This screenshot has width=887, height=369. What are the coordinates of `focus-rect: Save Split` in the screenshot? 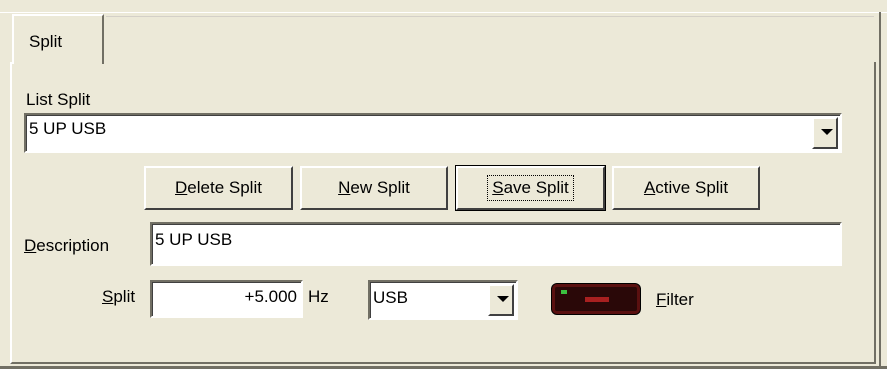 It's located at (530, 188).